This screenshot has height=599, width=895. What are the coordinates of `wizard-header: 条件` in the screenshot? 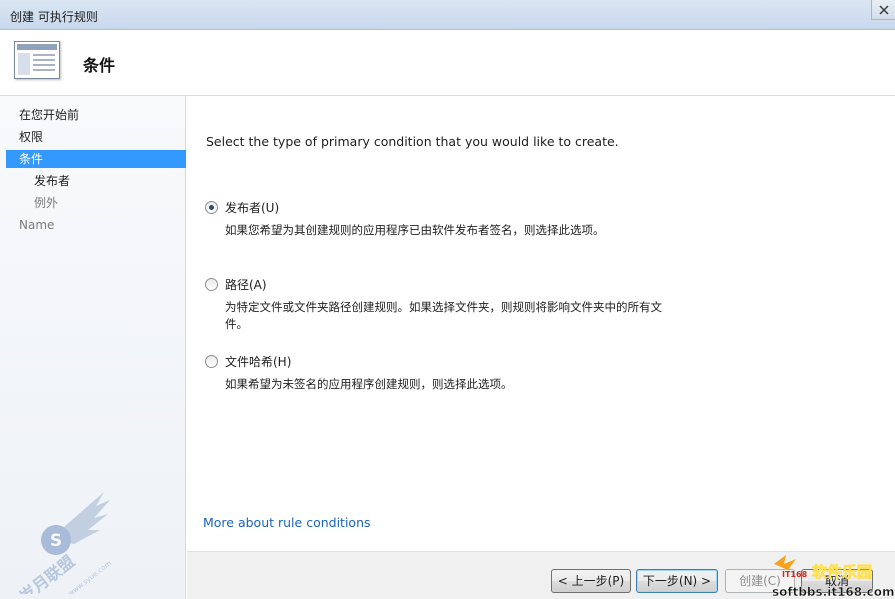 It's located at (447, 63).